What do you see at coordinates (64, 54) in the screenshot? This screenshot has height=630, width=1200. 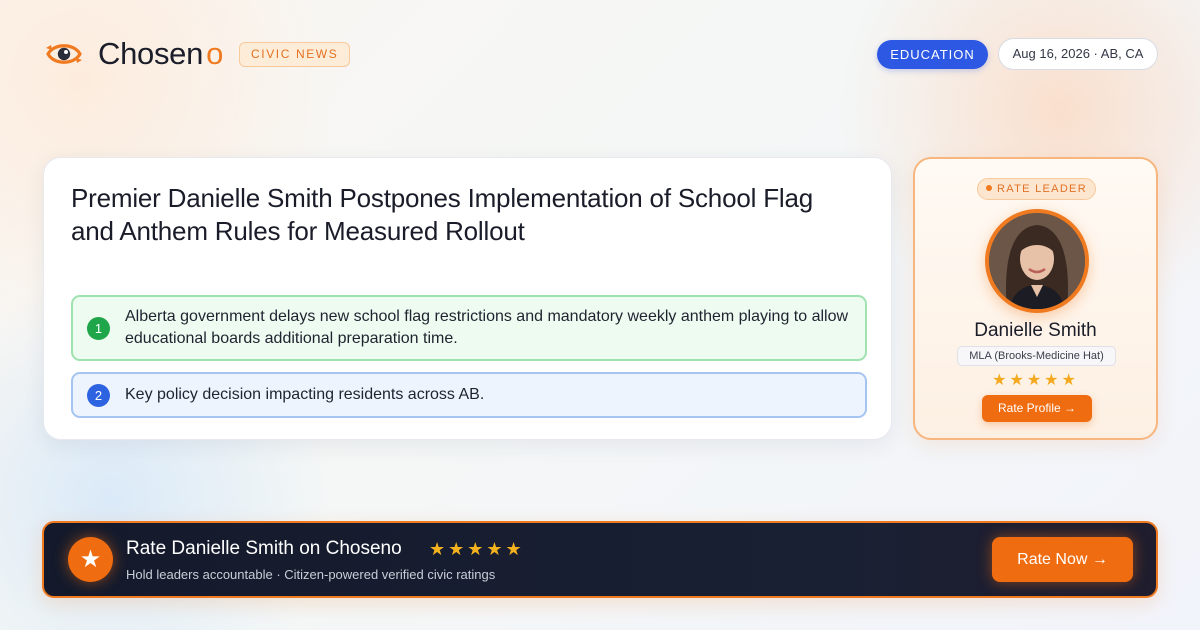 I see `eye-logo-icon` at bounding box center [64, 54].